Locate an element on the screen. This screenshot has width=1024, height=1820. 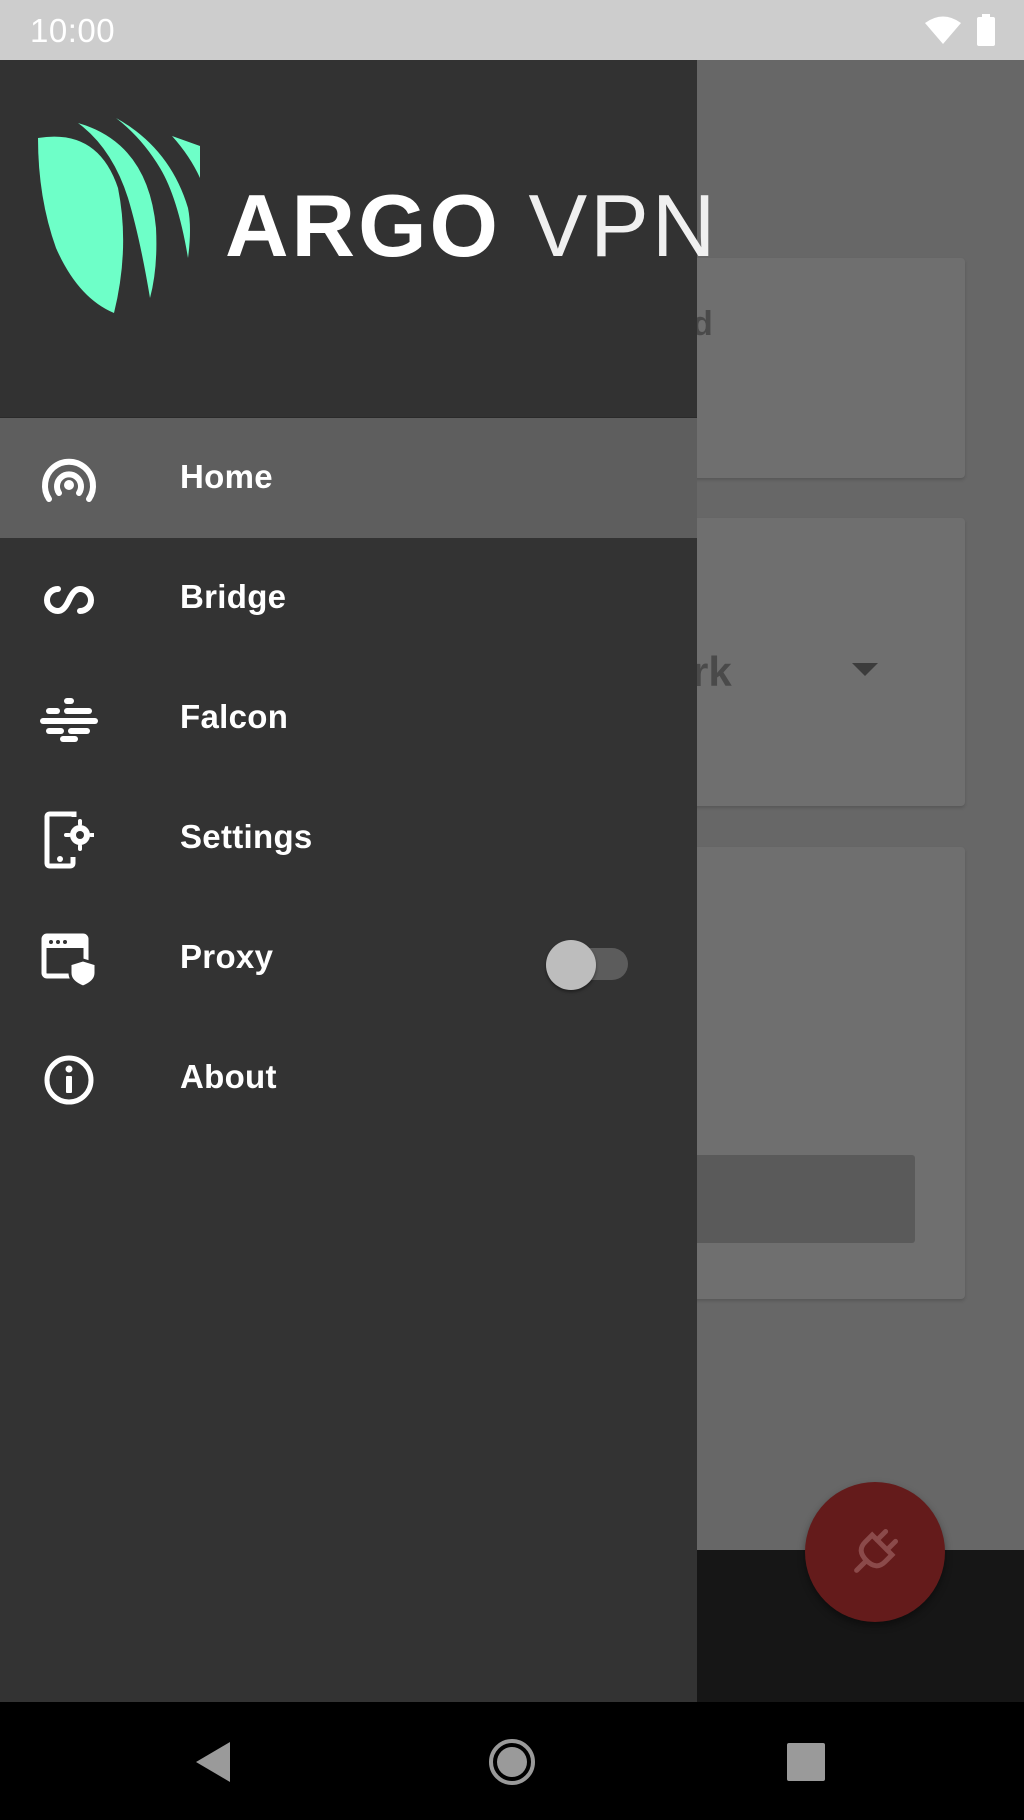
dropdown-arrow-icon is located at coordinates (865, 669).